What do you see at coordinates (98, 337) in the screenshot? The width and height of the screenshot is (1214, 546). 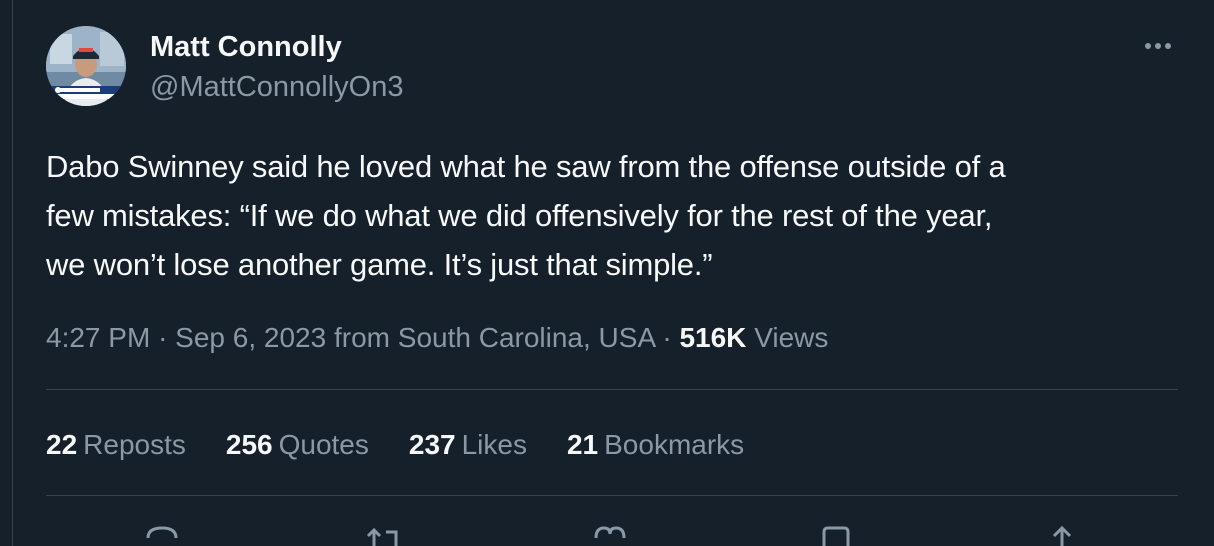 I see `tweet-time: 4:27 PM` at bounding box center [98, 337].